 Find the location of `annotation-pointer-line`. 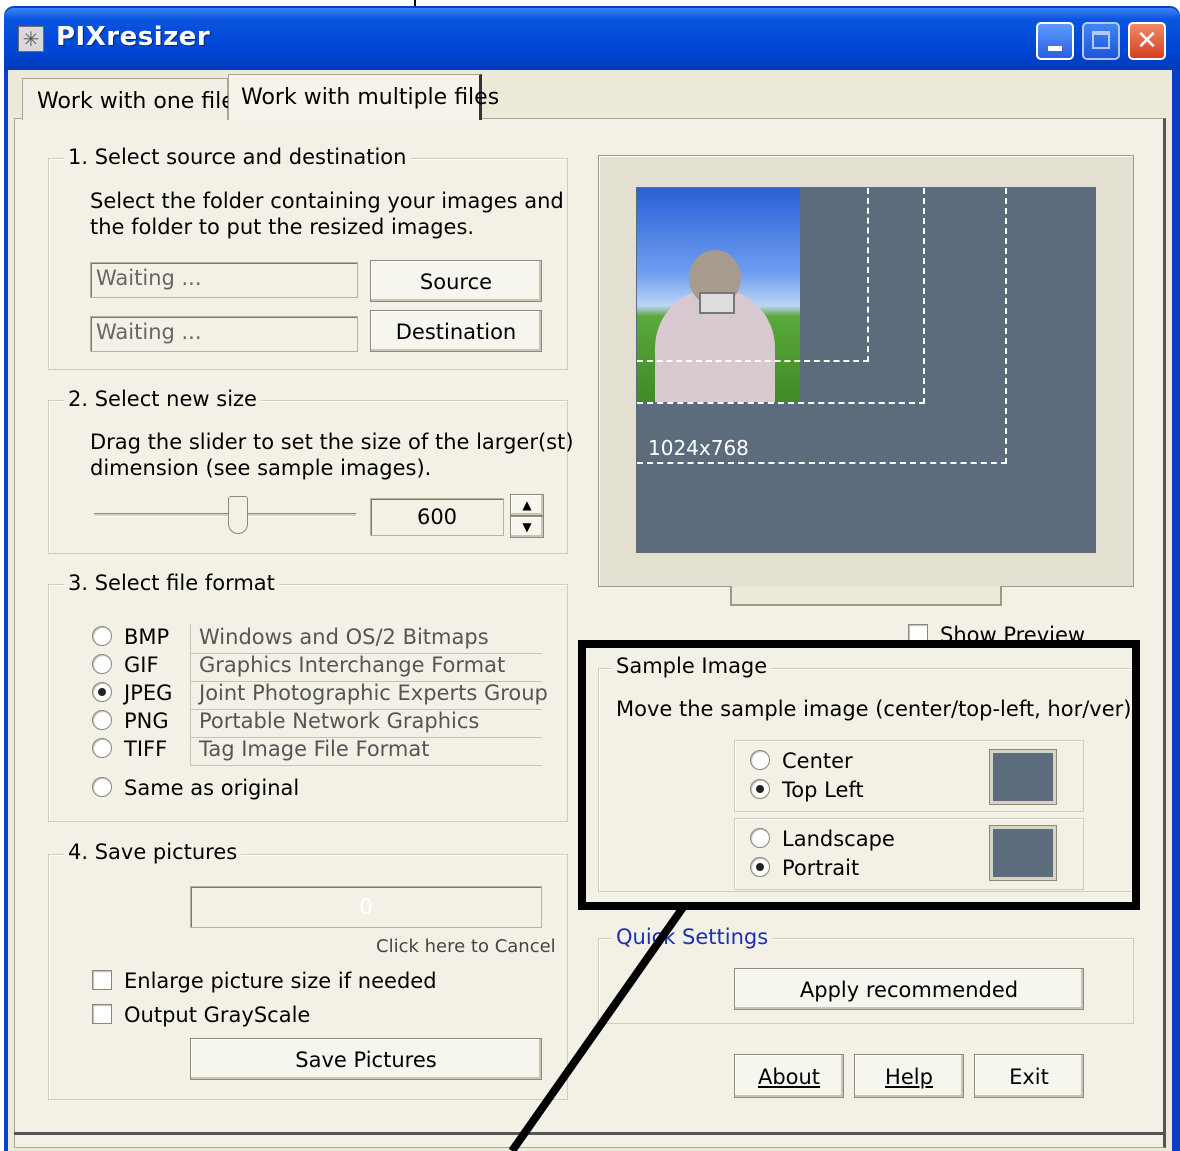

annotation-pointer-line is located at coordinates (598, 1027).